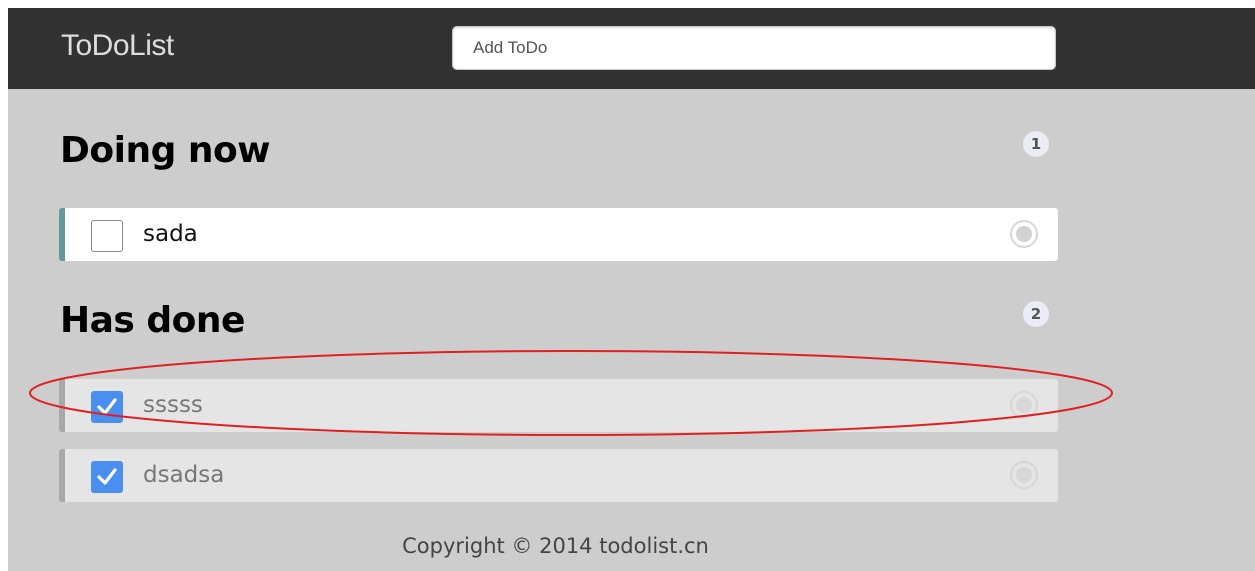  Describe the element at coordinates (1036, 144) in the screenshot. I see `doing-count-badge: 1` at that location.